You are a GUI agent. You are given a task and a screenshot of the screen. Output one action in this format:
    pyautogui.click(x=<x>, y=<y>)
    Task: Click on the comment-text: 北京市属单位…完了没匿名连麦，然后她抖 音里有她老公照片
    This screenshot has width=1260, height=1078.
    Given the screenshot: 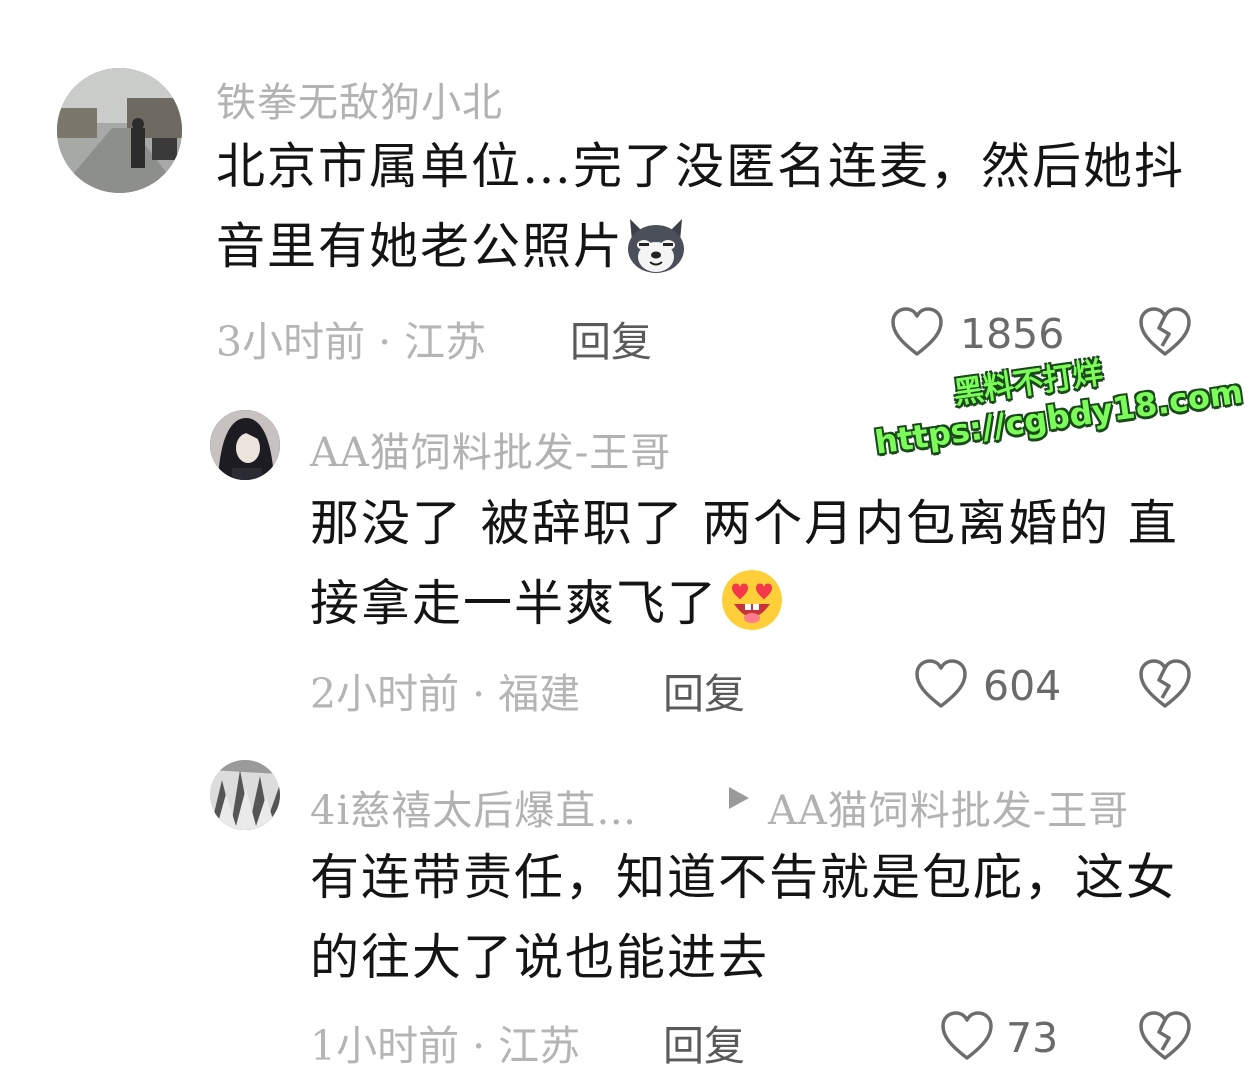 What is the action you would take?
    pyautogui.click(x=726, y=213)
    